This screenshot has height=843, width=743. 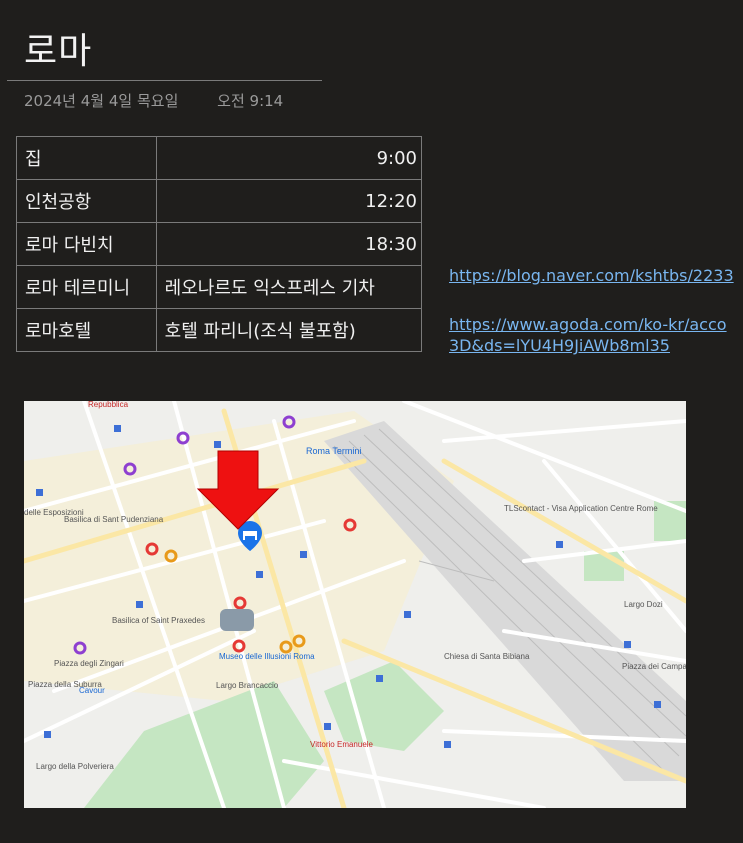 I want to click on map-label-museo: Museo delle Illusioni Roma, so click(x=267, y=656).